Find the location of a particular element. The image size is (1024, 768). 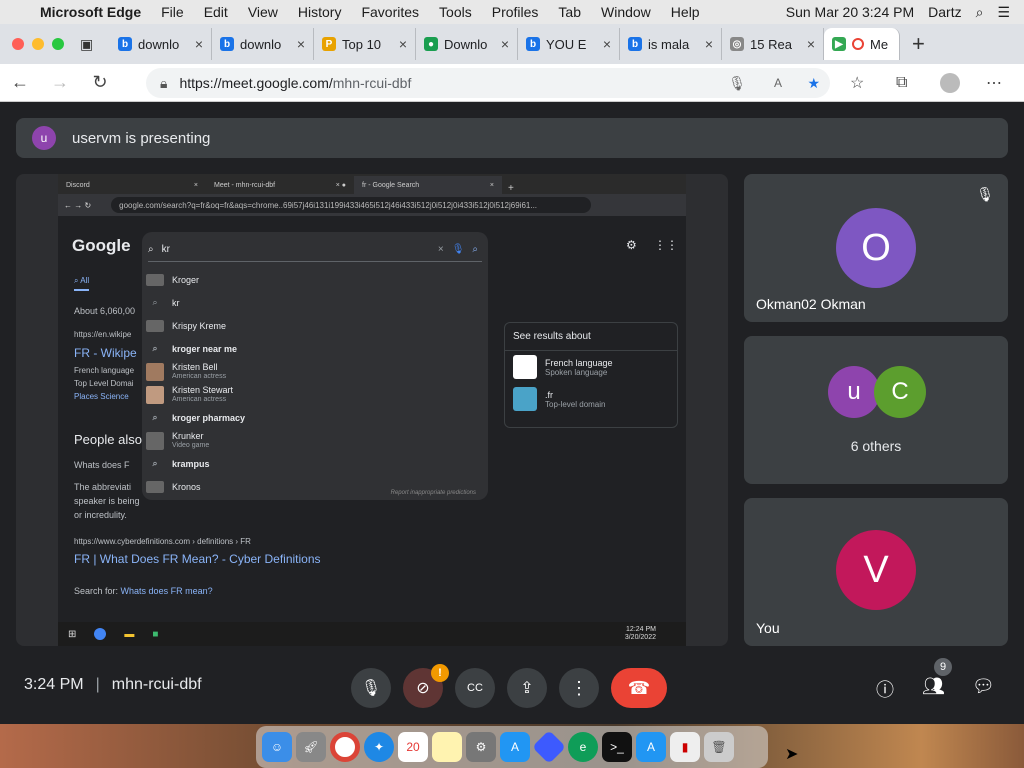

menu-favorites: Favorites is located at coordinates (390, 12).